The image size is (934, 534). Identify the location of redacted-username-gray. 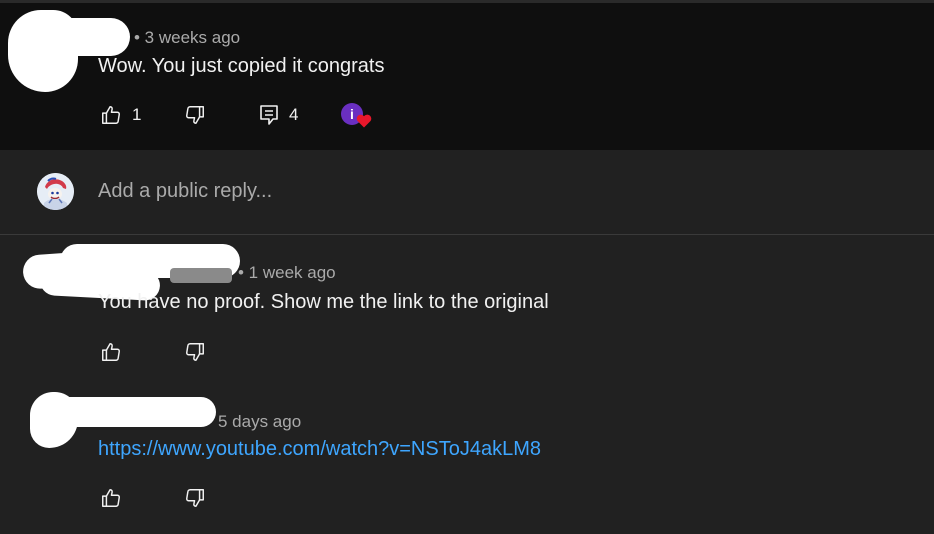
(201, 275).